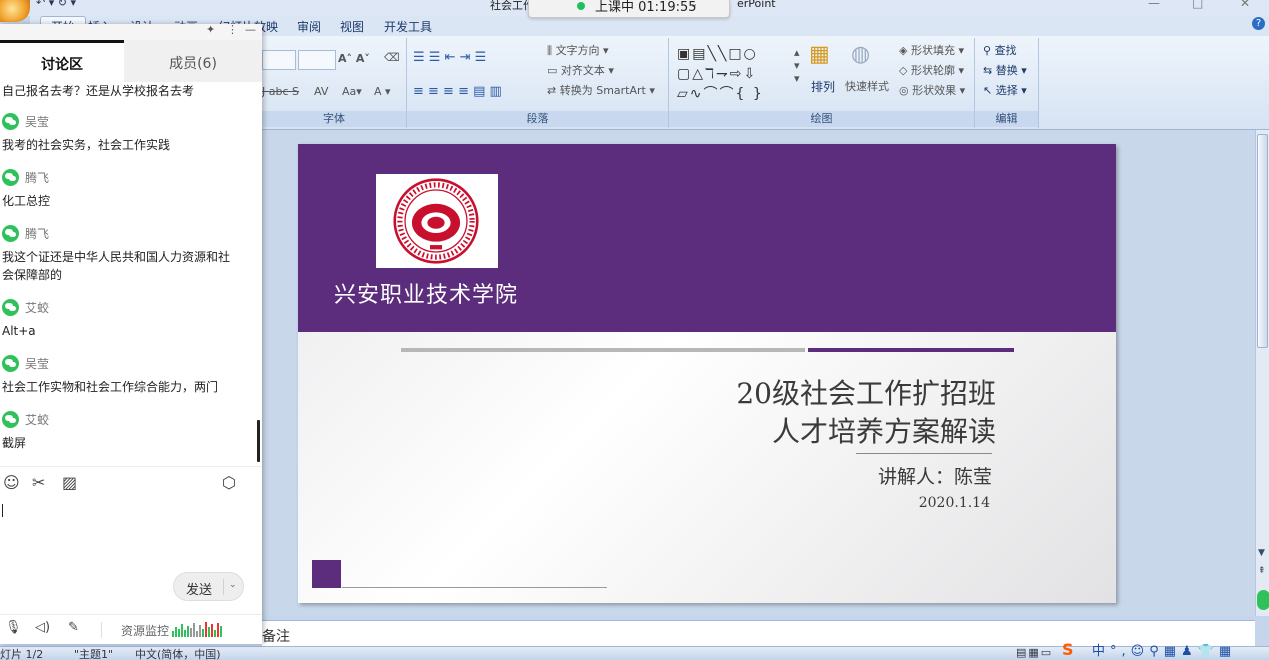 This screenshot has height=660, width=1269. I want to click on resource-monitor-label: 资源监控, so click(145, 630).